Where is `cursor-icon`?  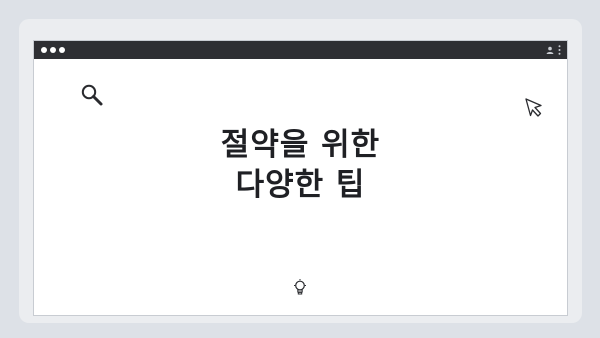 cursor-icon is located at coordinates (533, 107).